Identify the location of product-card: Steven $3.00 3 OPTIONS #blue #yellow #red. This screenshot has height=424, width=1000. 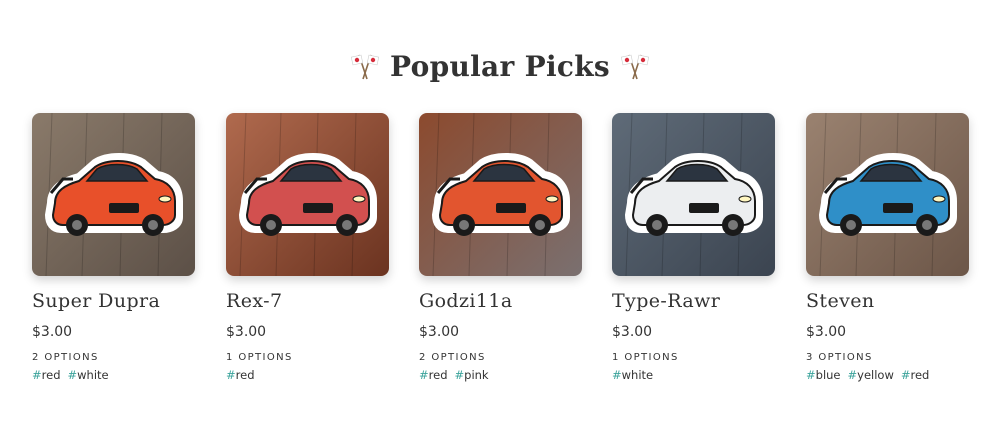
(887, 248).